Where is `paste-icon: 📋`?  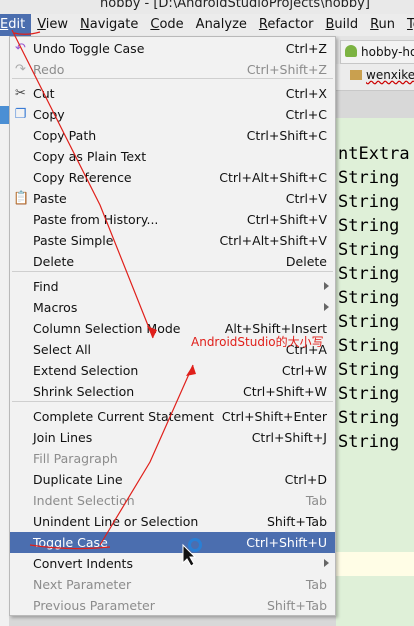
paste-icon: 📋 is located at coordinates (21, 198).